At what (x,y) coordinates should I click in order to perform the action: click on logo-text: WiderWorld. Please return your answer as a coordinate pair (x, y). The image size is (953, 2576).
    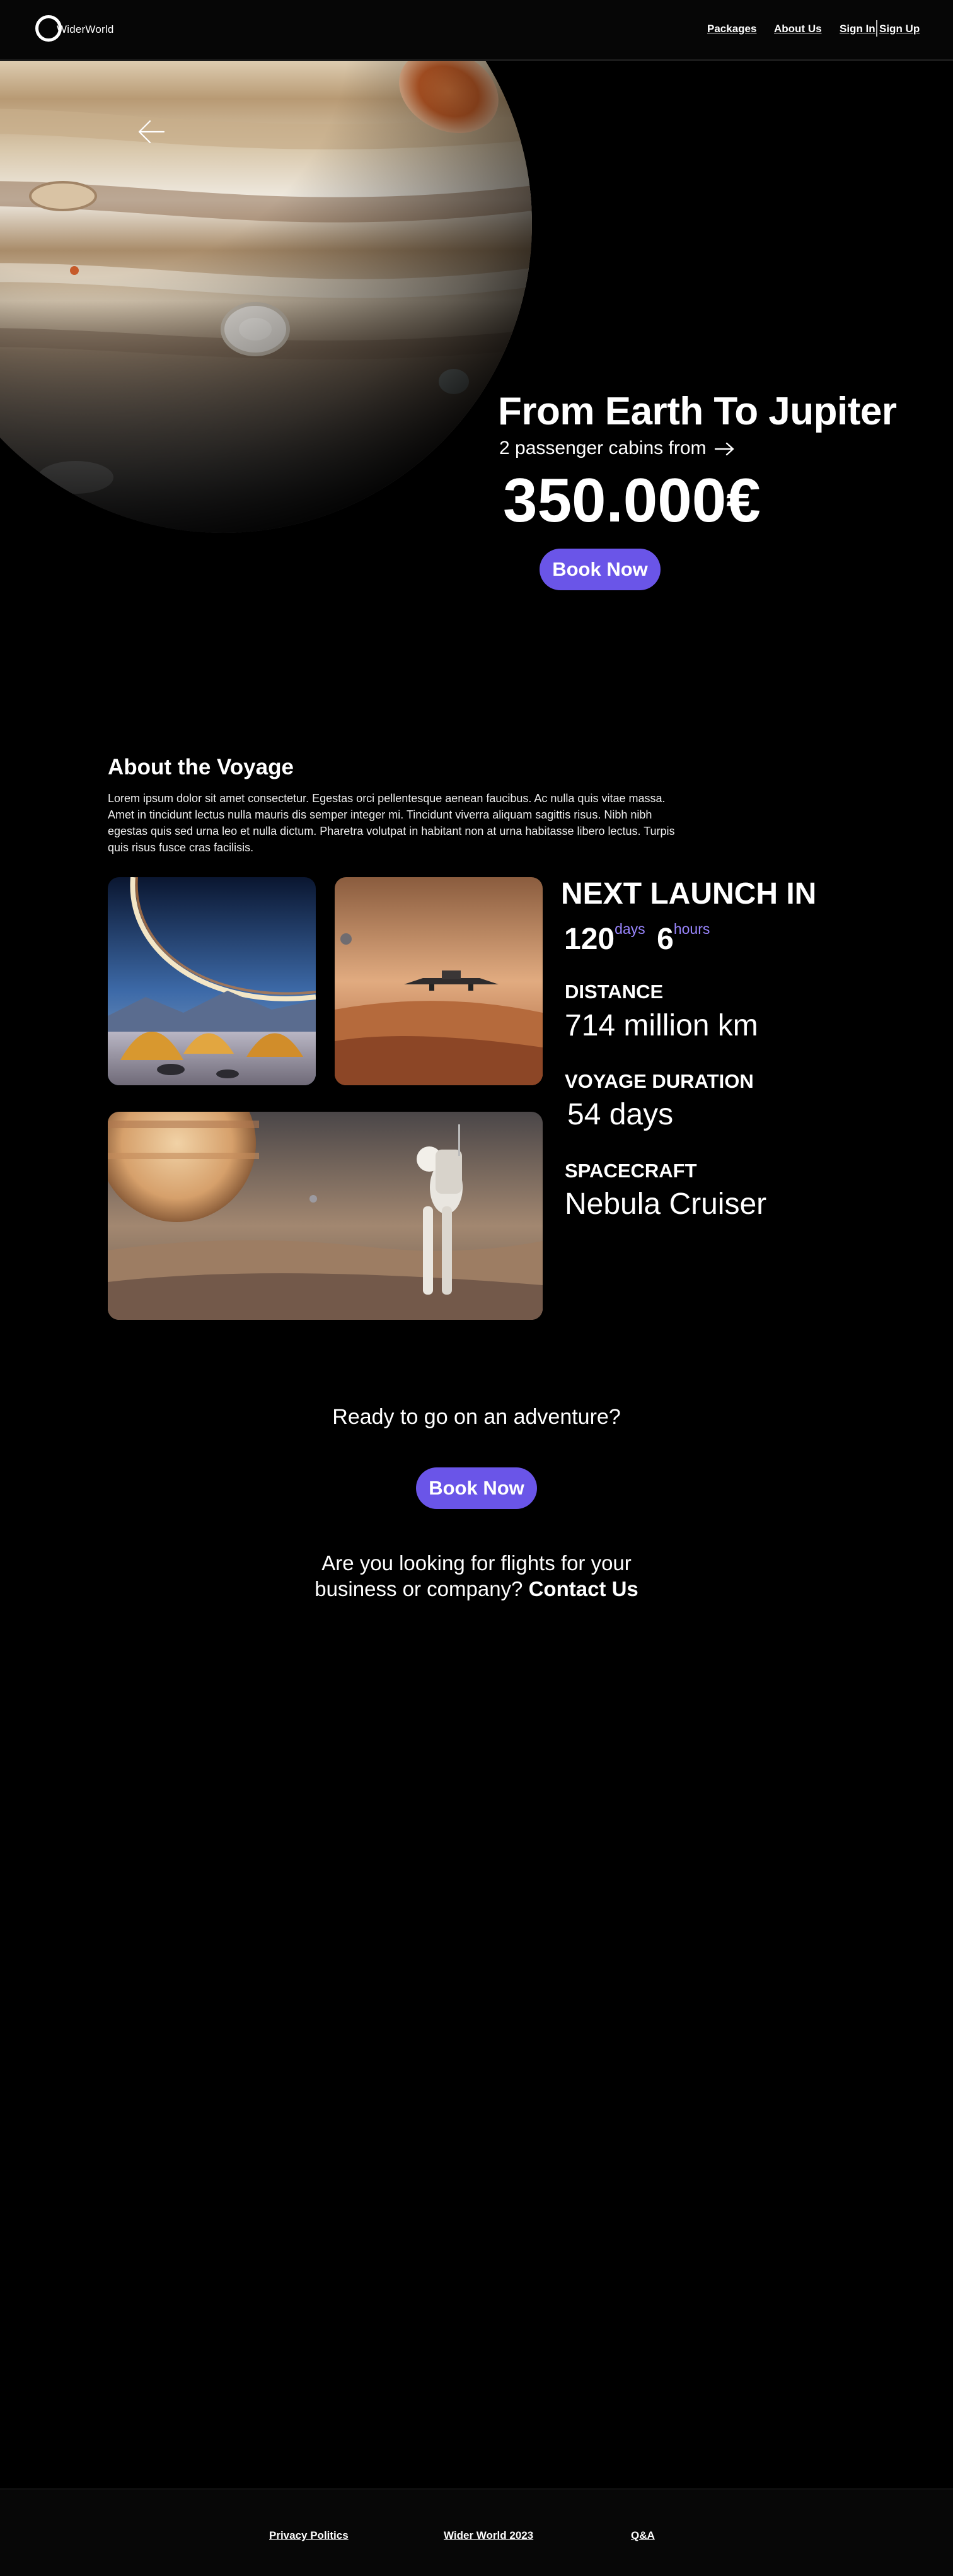
    Looking at the image, I should click on (86, 29).